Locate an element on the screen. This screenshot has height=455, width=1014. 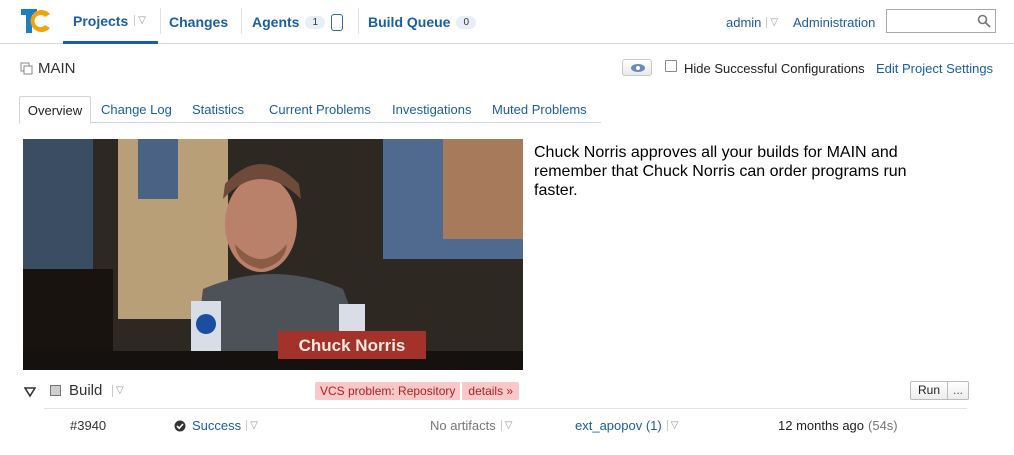
project-icon is located at coordinates (26, 68).